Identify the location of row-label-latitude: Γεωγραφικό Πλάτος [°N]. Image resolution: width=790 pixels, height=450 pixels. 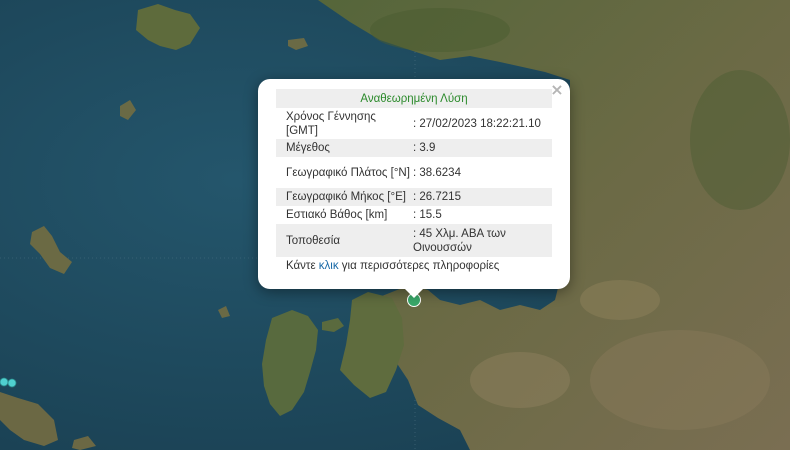
(343, 172).